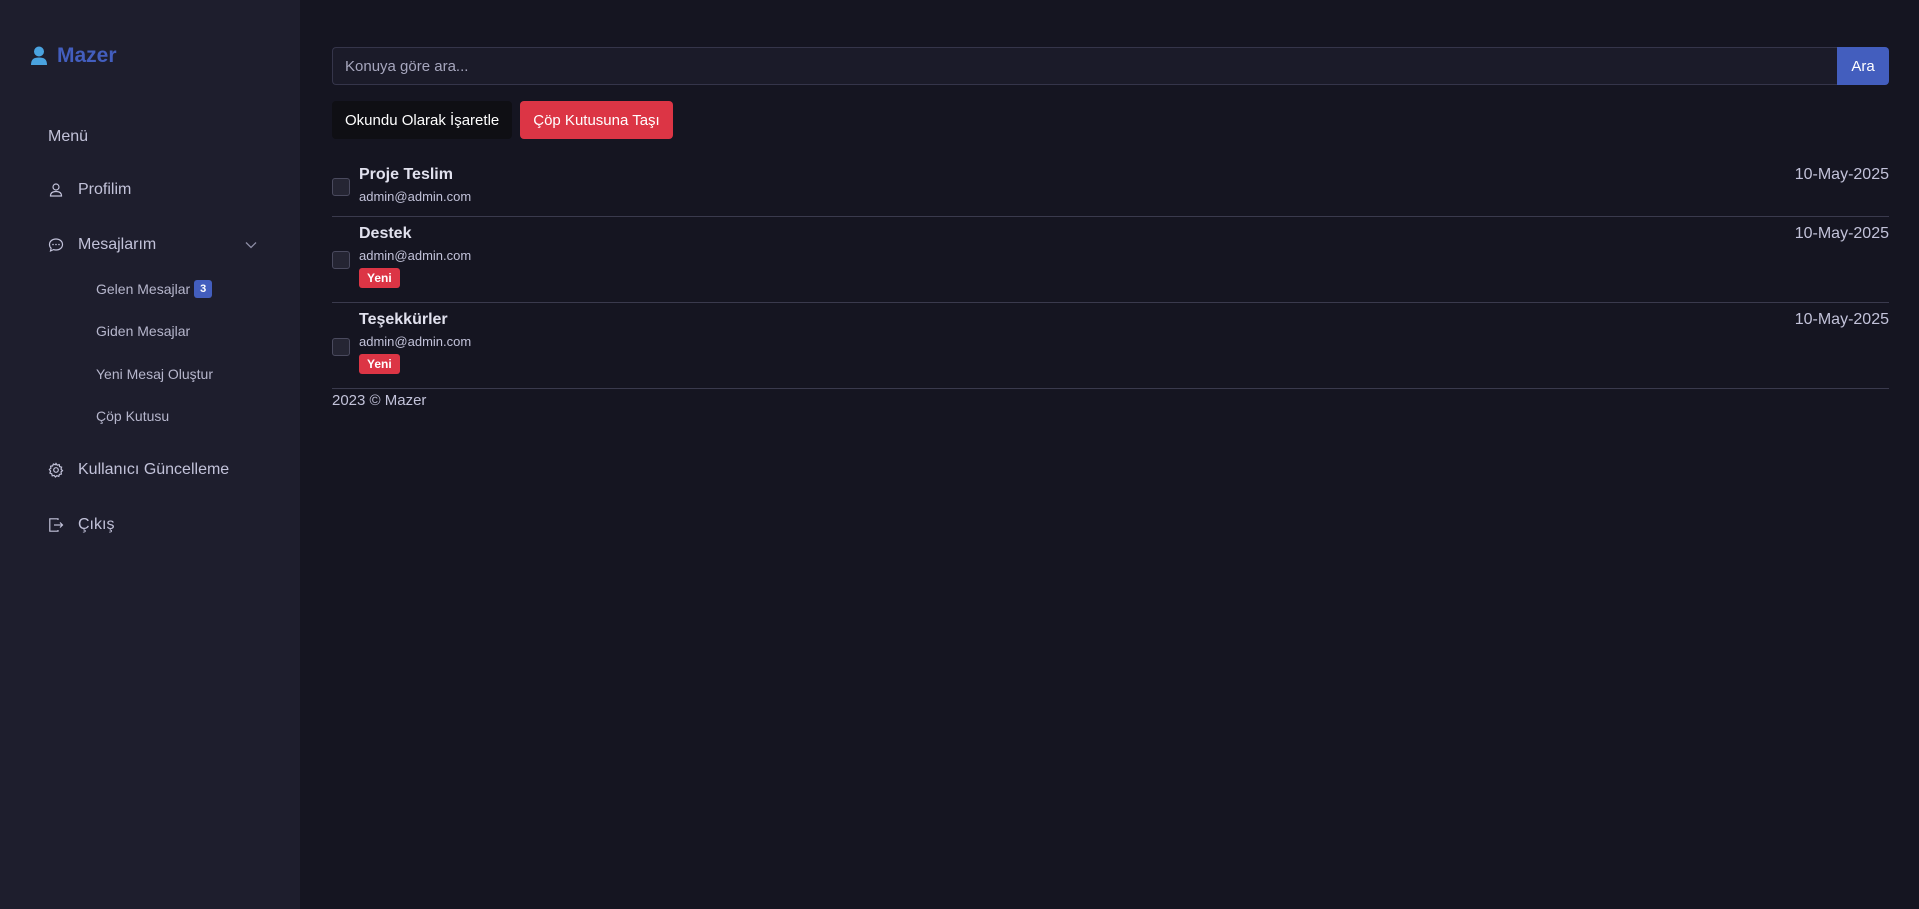  Describe the element at coordinates (1124, 175) in the screenshot. I see `message-subject: Proje Teslim` at that location.